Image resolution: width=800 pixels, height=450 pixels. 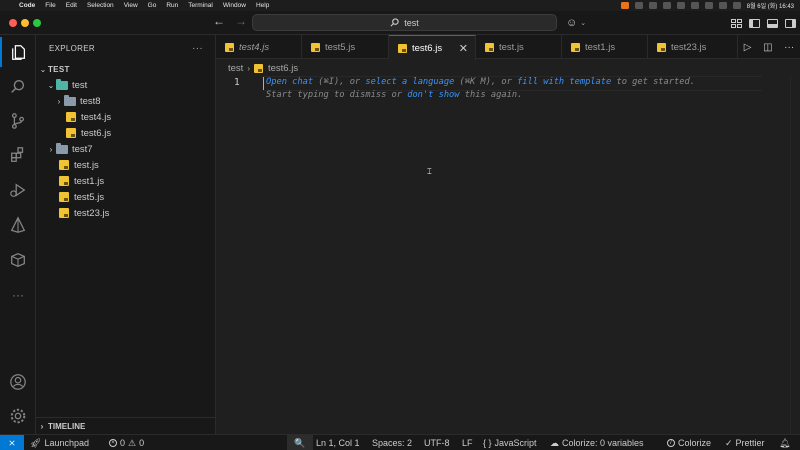 I want to click on fill-template-link: fill with template, so click(x=564, y=82).